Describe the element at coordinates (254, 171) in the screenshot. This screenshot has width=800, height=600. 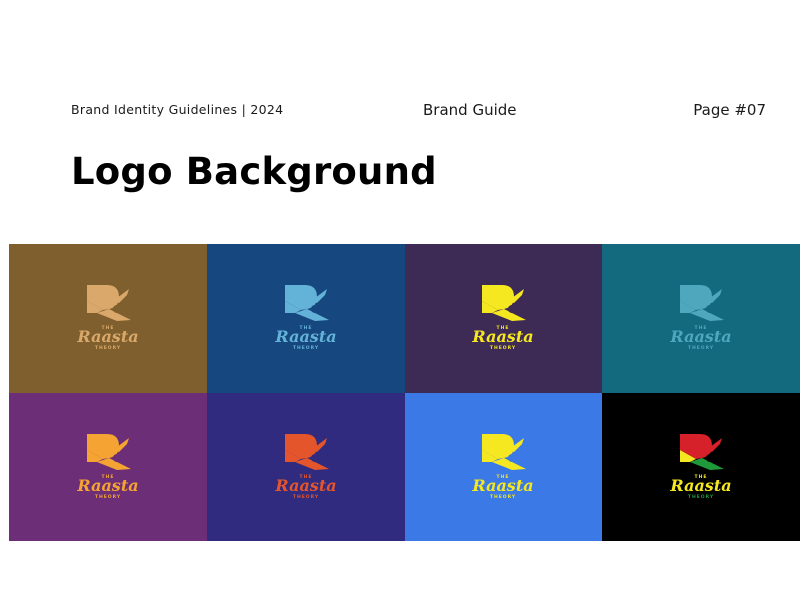
I see `page-title: Logo Background` at that location.